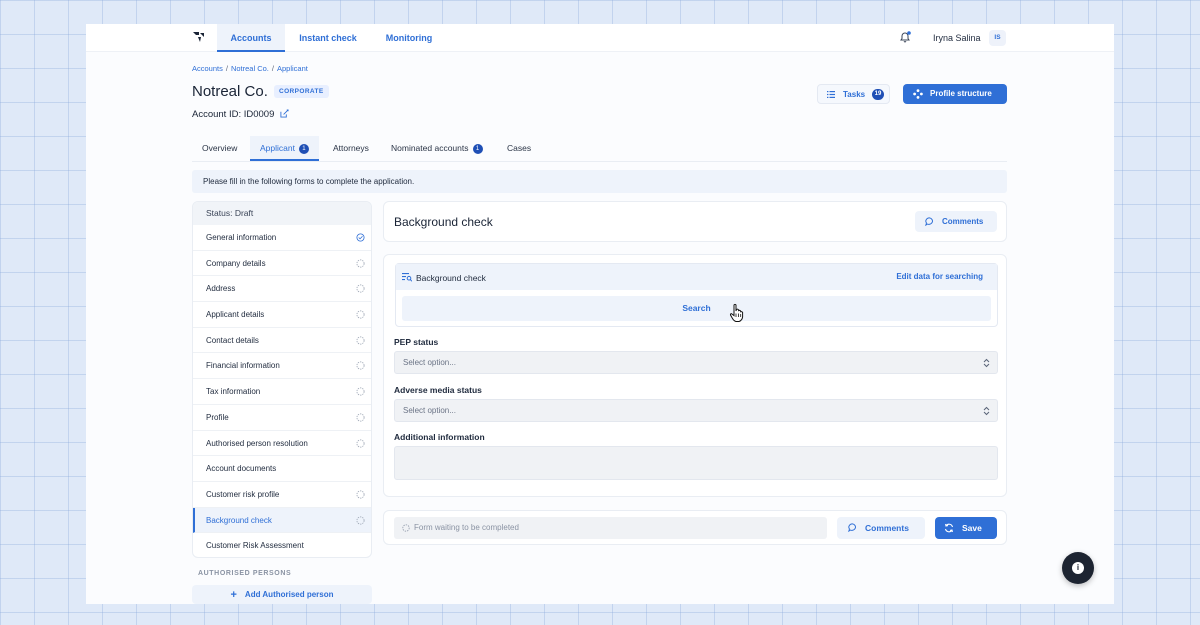  I want to click on notification-bell-icon, so click(905, 37).